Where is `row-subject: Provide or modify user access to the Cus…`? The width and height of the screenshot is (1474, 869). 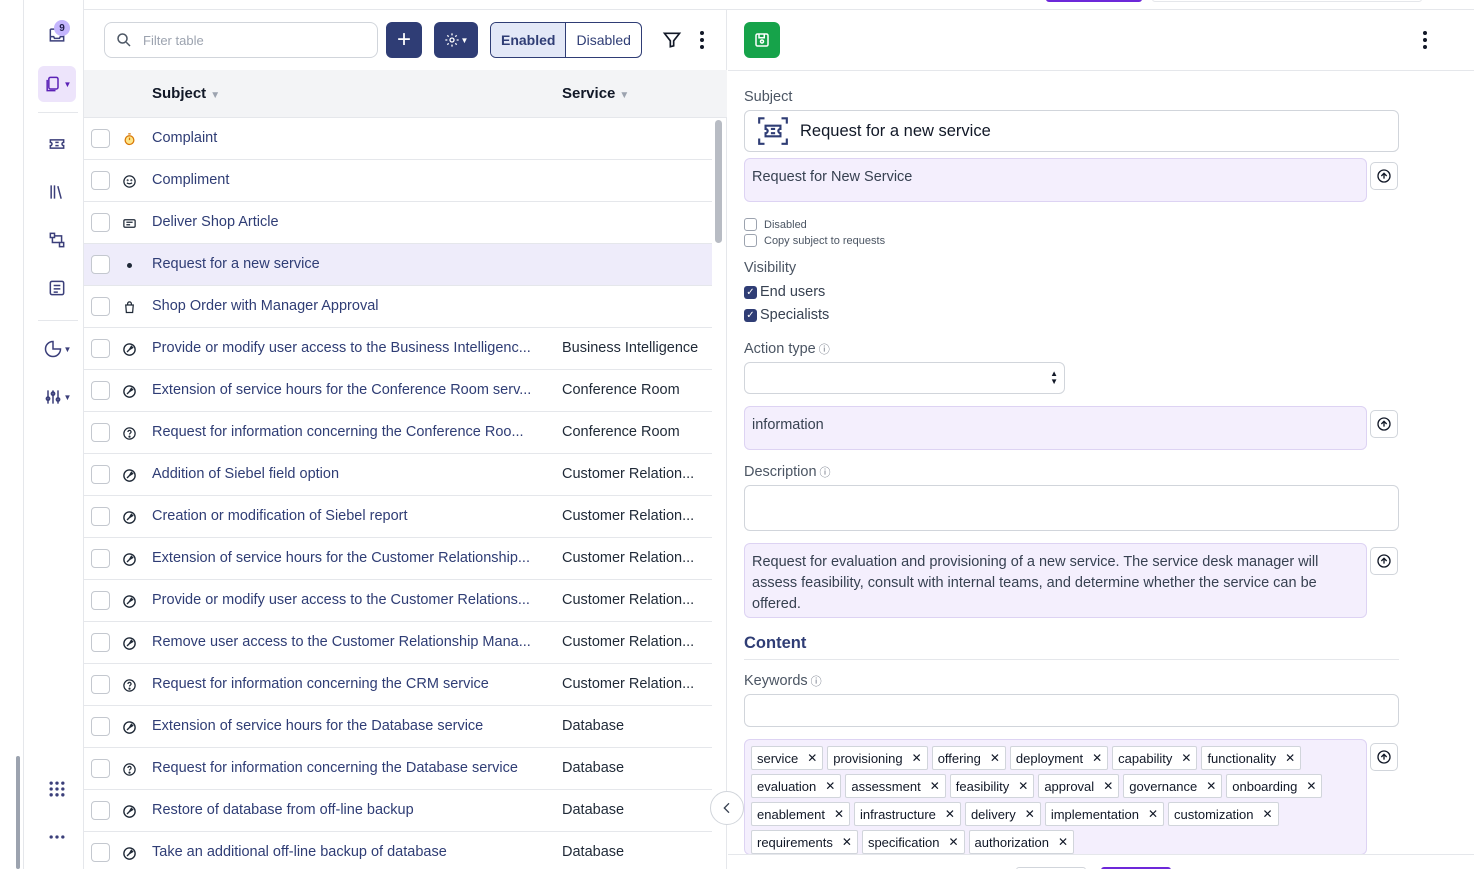
row-subject: Provide or modify user access to the Cus… is located at coordinates (349, 600).